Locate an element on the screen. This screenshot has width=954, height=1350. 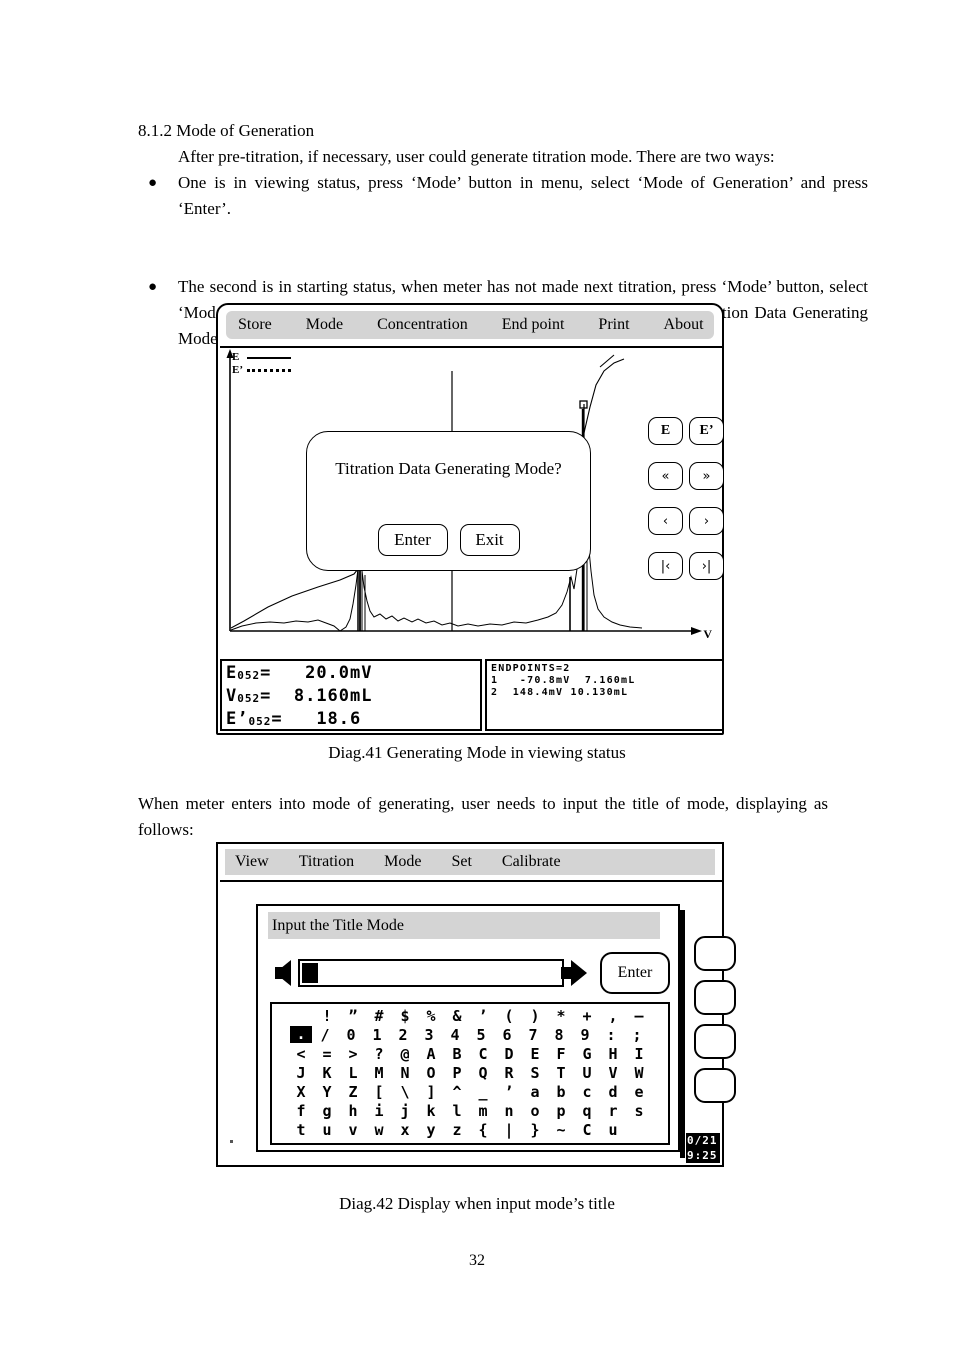
char-cell: ) is located at coordinates (535, 1016).